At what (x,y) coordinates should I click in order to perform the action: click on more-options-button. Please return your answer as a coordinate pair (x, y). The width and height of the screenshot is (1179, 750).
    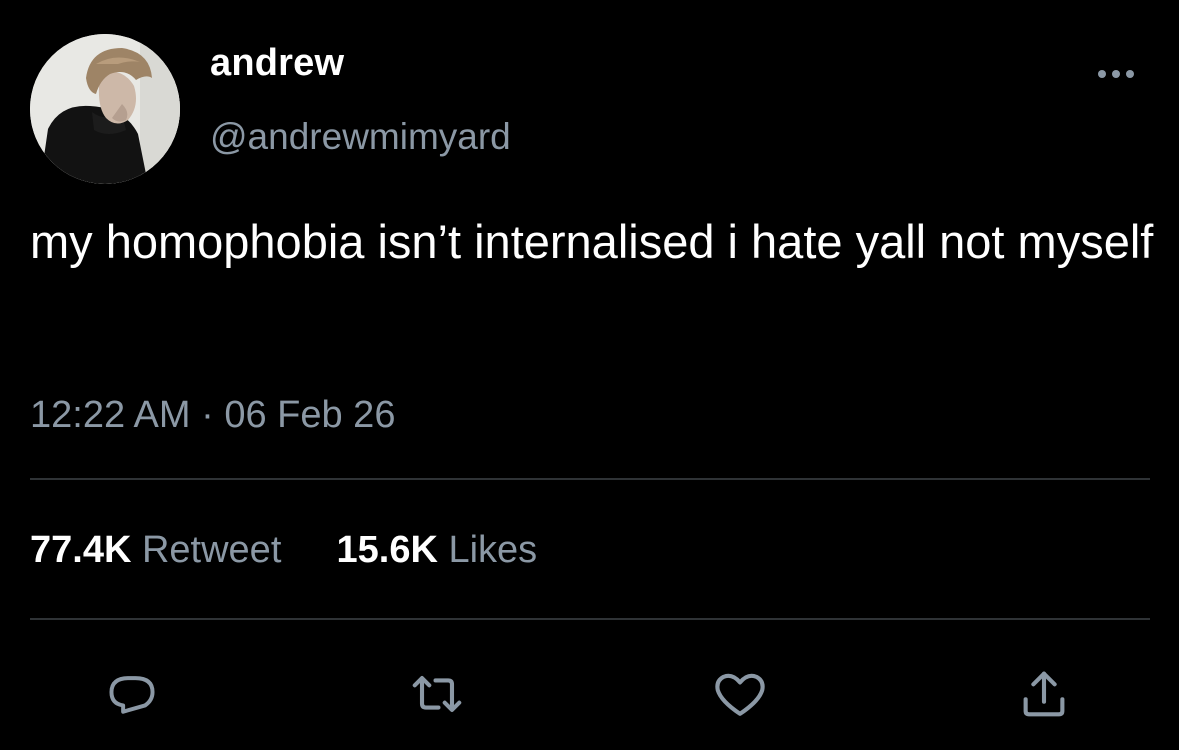
    Looking at the image, I should click on (1116, 74).